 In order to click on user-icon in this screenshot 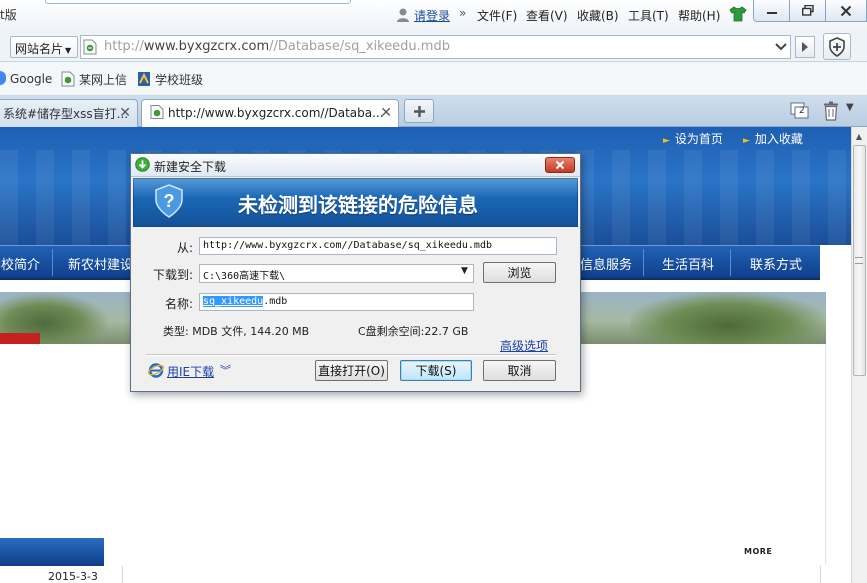, I will do `click(403, 15)`.